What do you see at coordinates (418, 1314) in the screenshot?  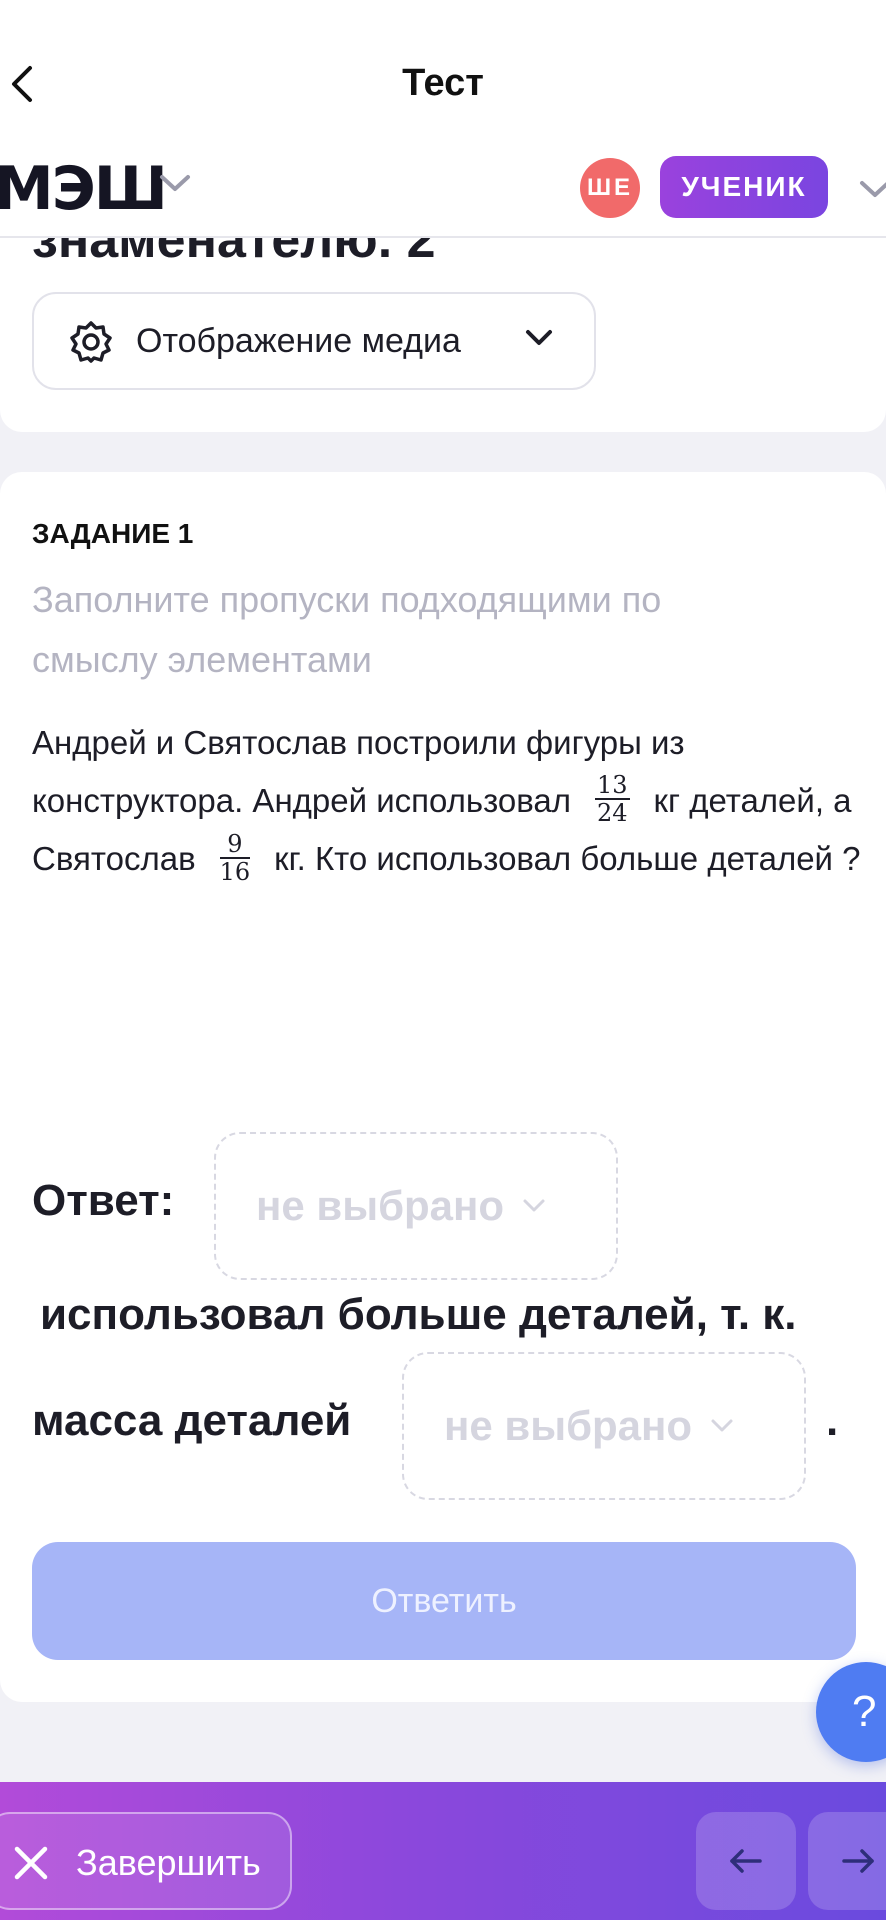 I see `answer-text-line: использовал больше деталей, т. к.` at bounding box center [418, 1314].